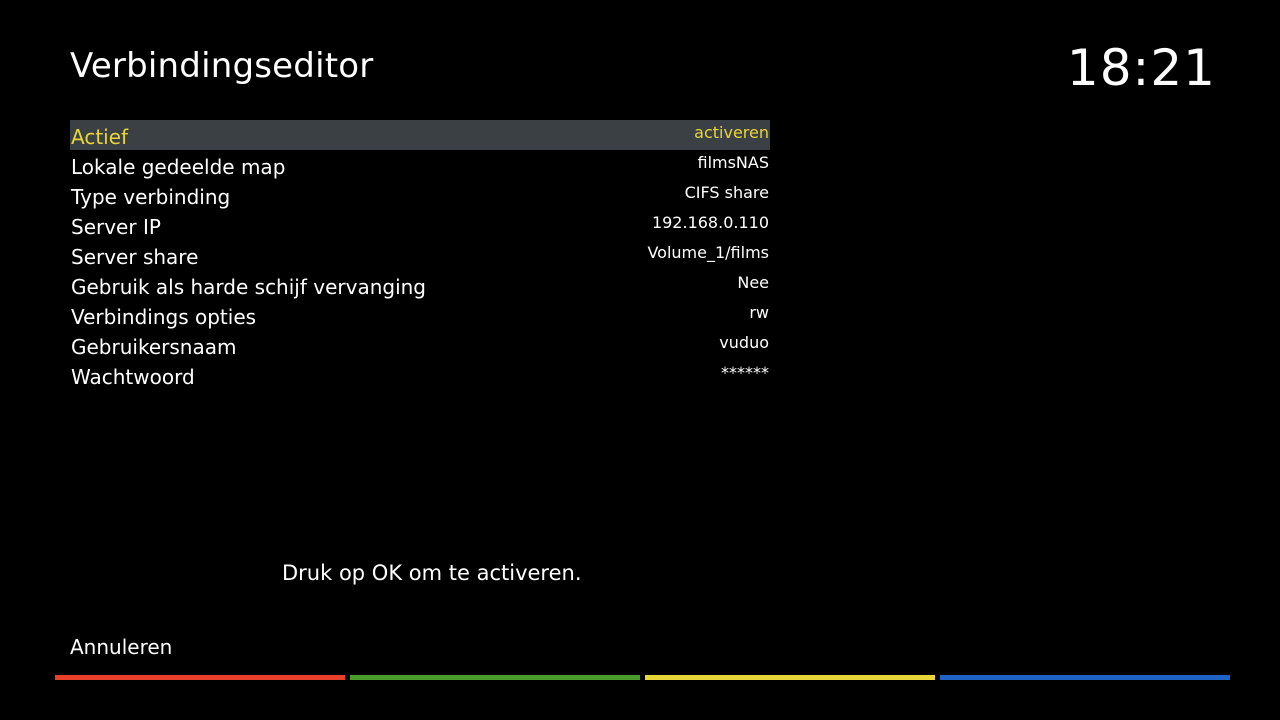 This screenshot has height=720, width=1280. I want to click on row-value: Nee, so click(753, 282).